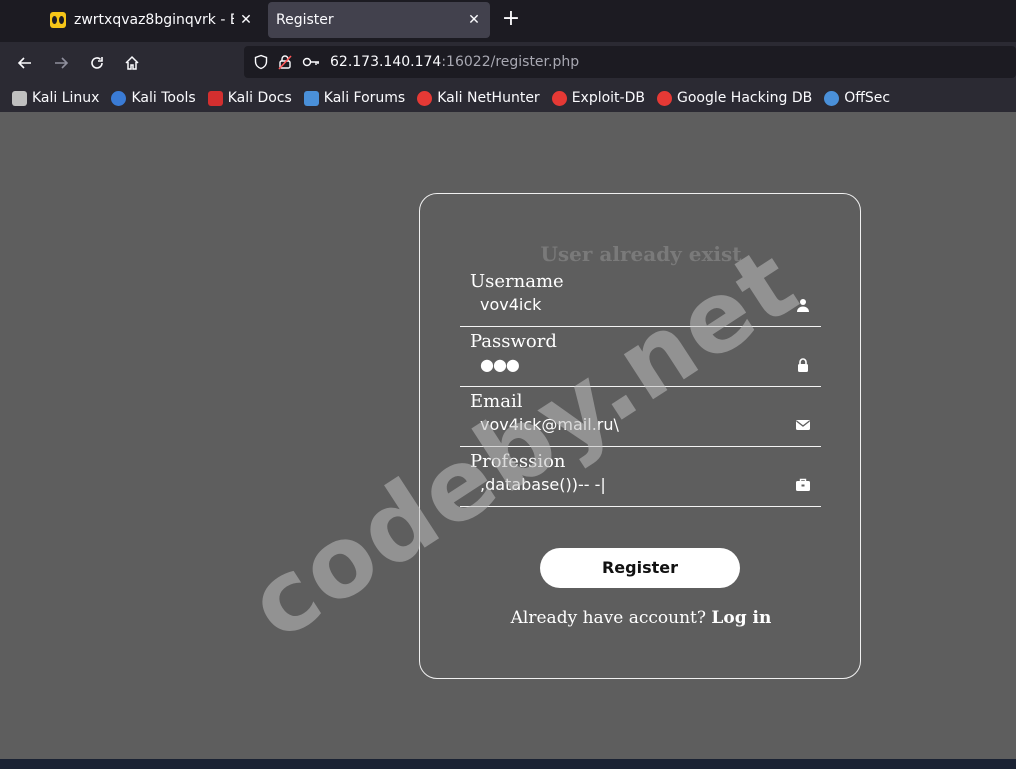 The image size is (1016, 769). I want to click on bookmark-ghdb: Google Hacking DB, so click(734, 98).